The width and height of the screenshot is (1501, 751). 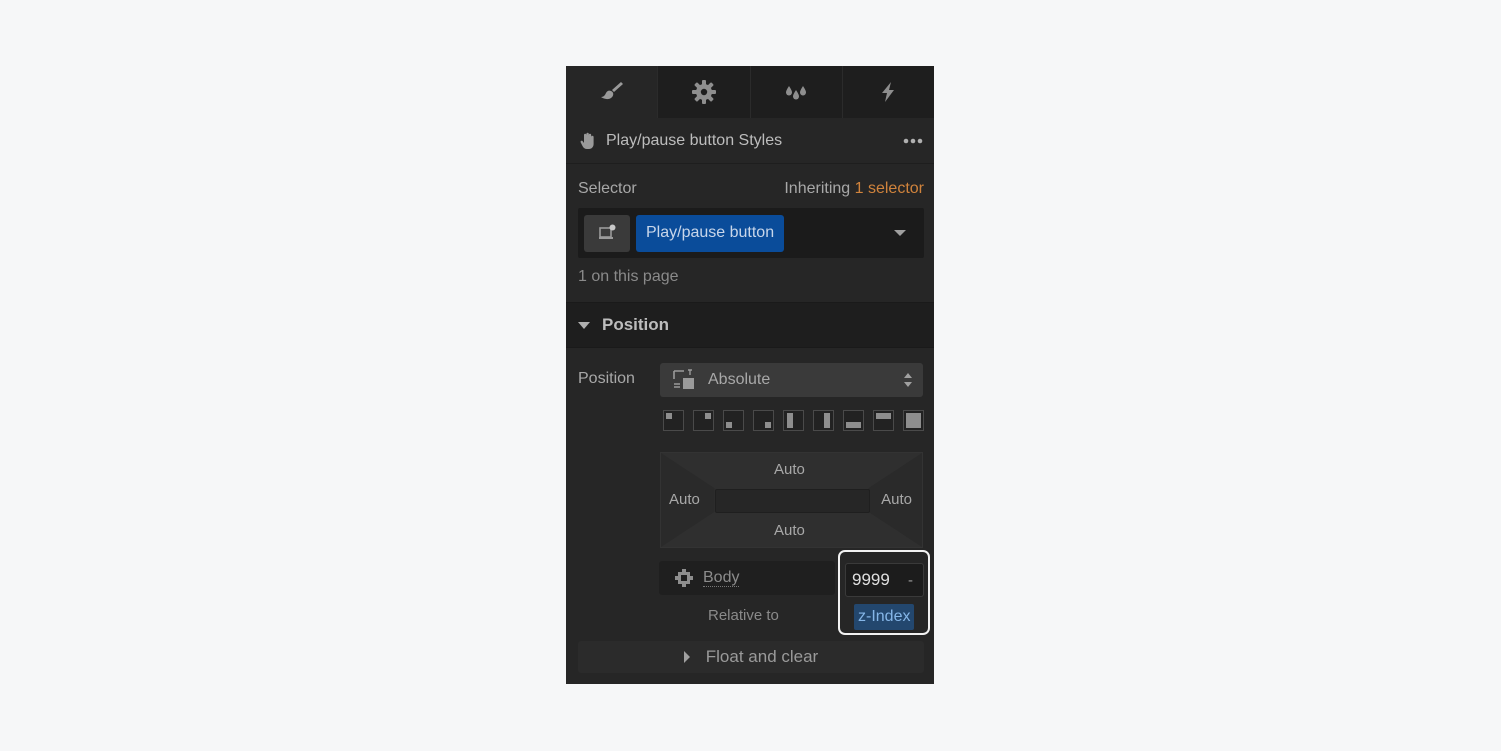 What do you see at coordinates (636, 324) in the screenshot?
I see `position-section-title: Position` at bounding box center [636, 324].